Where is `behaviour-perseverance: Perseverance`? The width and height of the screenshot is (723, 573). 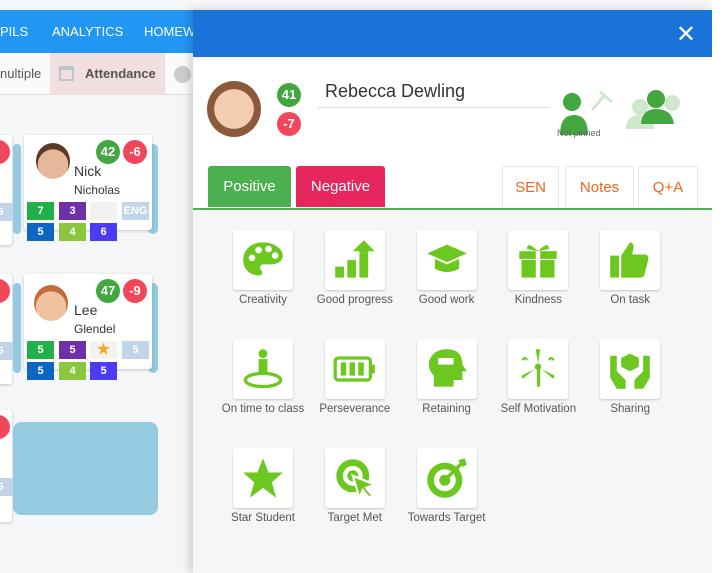 behaviour-perseverance: Perseverance is located at coordinates (355, 377).